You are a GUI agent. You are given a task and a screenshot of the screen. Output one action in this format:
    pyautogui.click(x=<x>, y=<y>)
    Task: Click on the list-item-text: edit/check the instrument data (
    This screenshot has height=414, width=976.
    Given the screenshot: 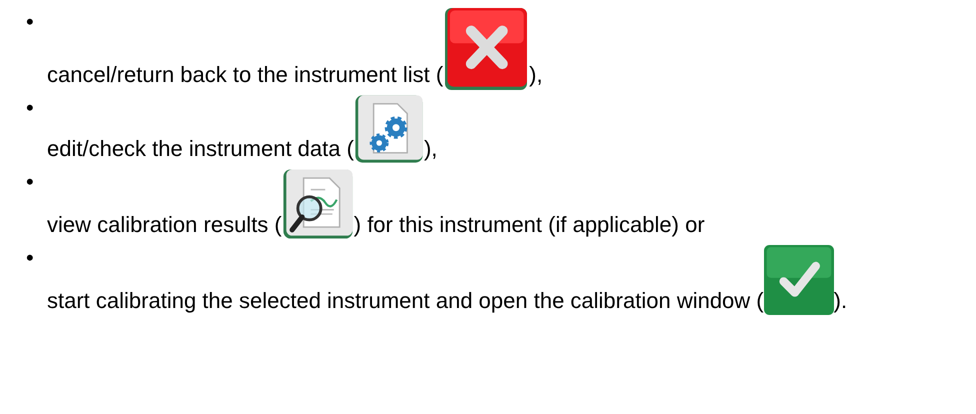 What is the action you would take?
    pyautogui.click(x=200, y=148)
    